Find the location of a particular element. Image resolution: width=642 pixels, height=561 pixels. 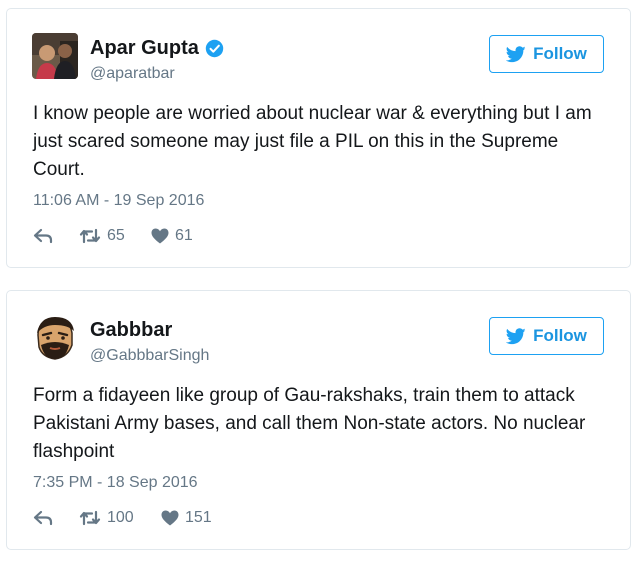

verified-badge-icon is located at coordinates (214, 48).